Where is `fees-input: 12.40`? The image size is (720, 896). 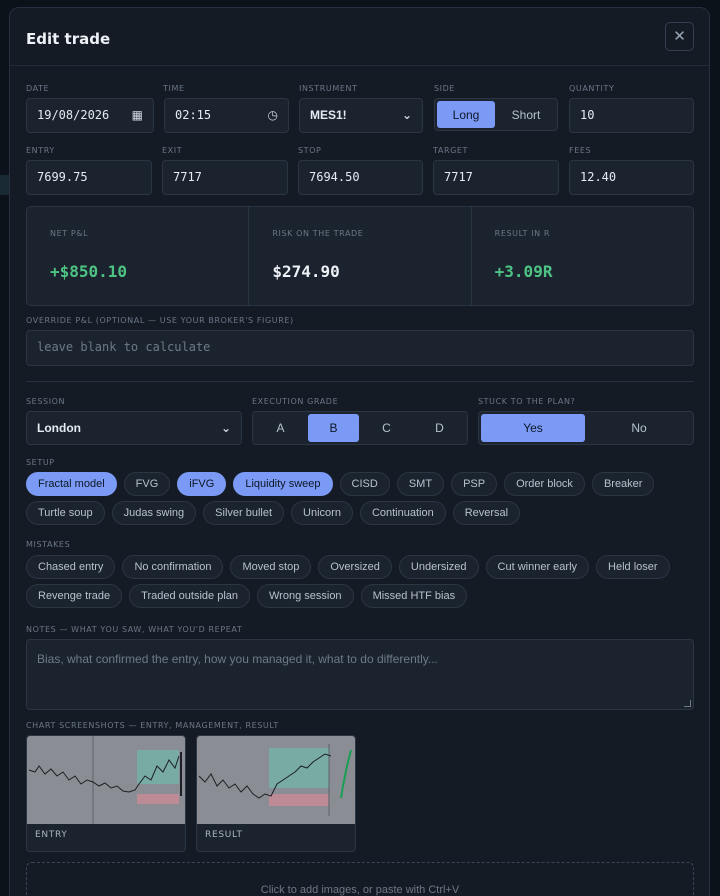
fees-input: 12.40 is located at coordinates (631, 177).